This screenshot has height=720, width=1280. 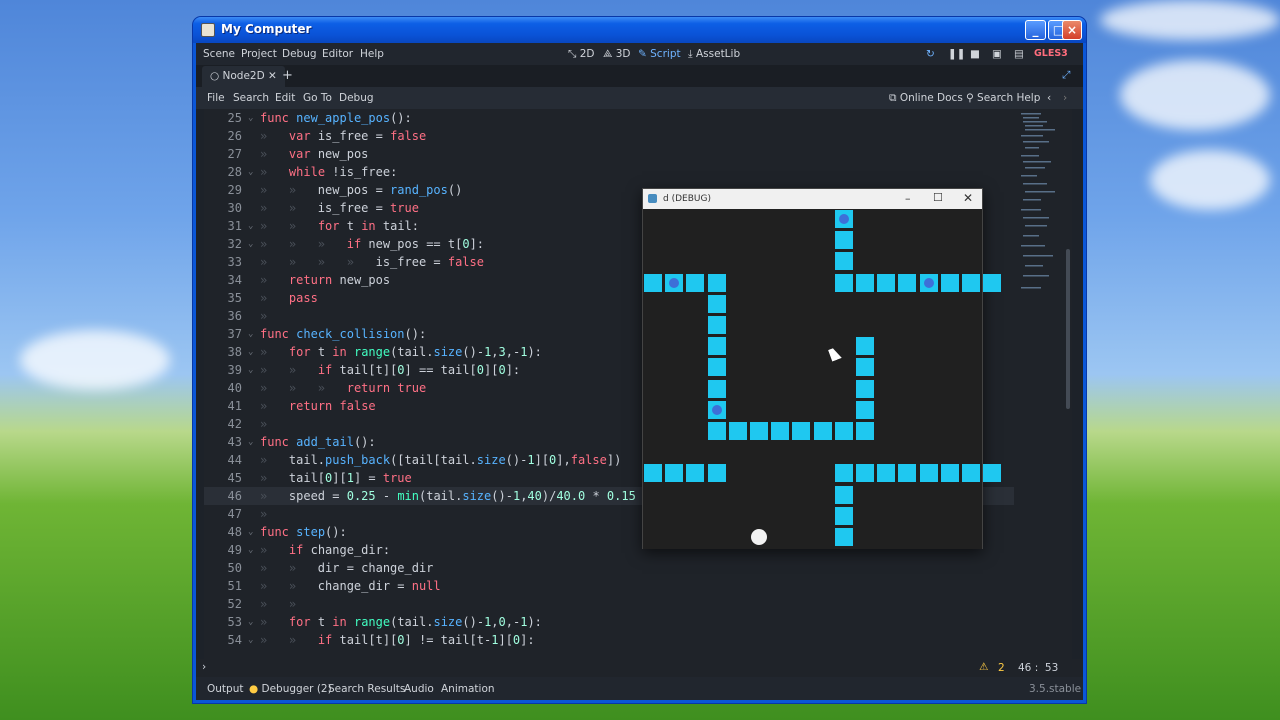 I want to click on scene-tab: ○ Node2D ✕, so click(x=243, y=76).